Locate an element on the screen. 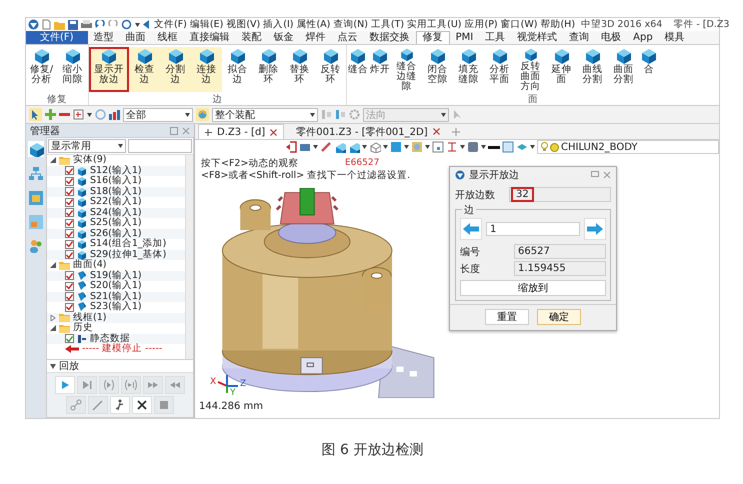 Image resolution: width=743 pixels, height=484 pixels. ribbon-tab: 焊件 is located at coordinates (316, 37).